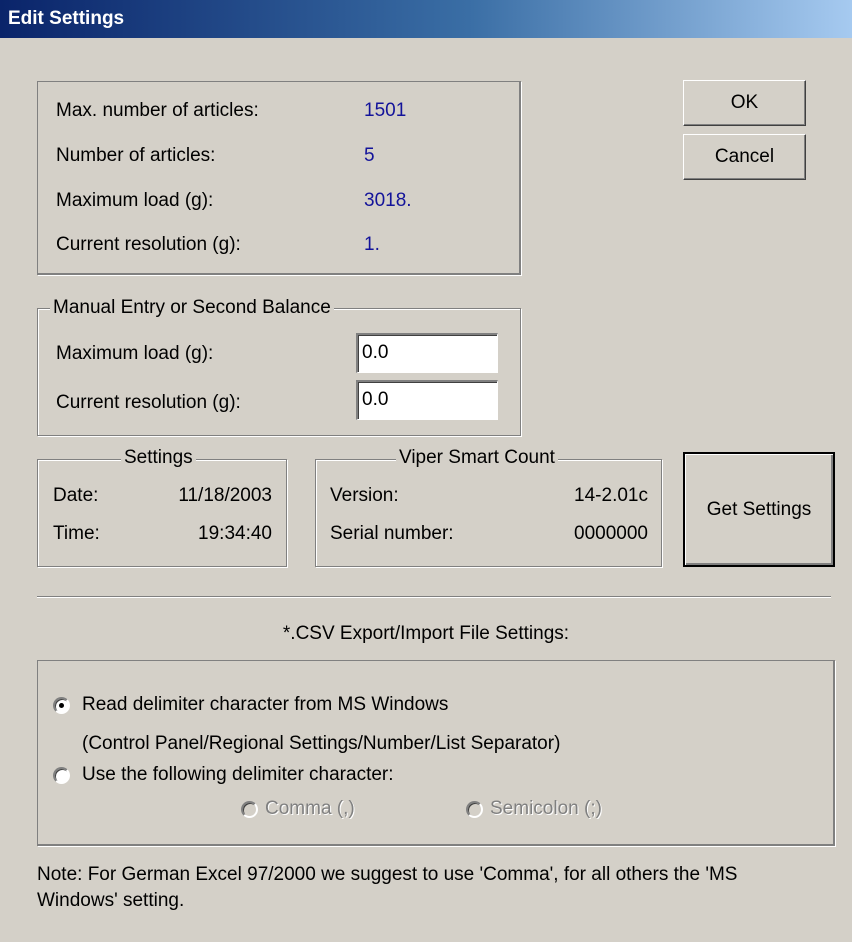 The width and height of the screenshot is (852, 942). Describe the element at coordinates (759, 509) in the screenshot. I see `get-settings-button: Get Settings` at that location.